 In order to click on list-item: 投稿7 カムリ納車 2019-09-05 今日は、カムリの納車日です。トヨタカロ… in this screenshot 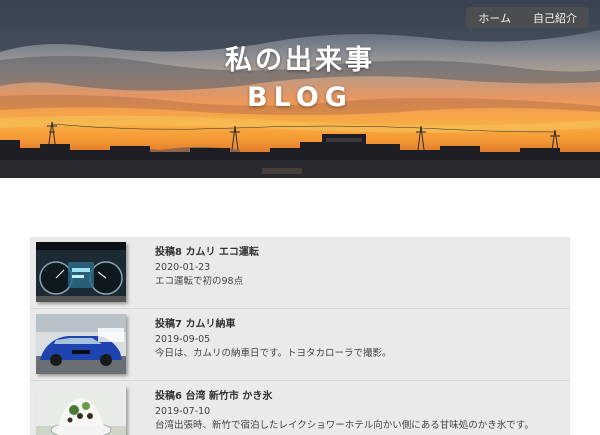, I will do `click(300, 345)`.